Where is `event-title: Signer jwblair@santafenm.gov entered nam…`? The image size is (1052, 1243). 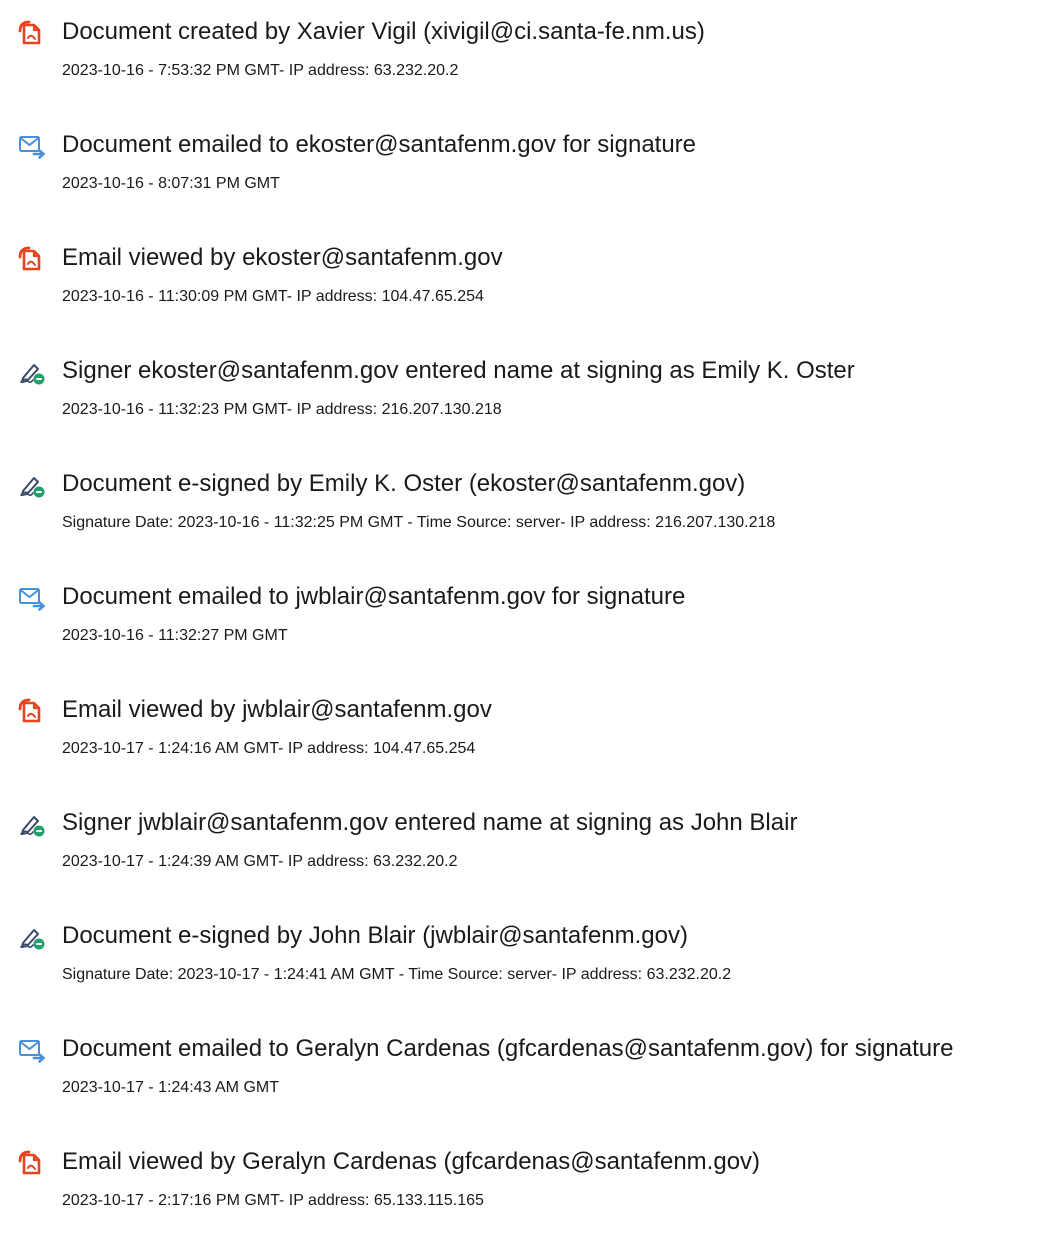 event-title: Signer jwblair@santafenm.gov entered nam… is located at coordinates (430, 822).